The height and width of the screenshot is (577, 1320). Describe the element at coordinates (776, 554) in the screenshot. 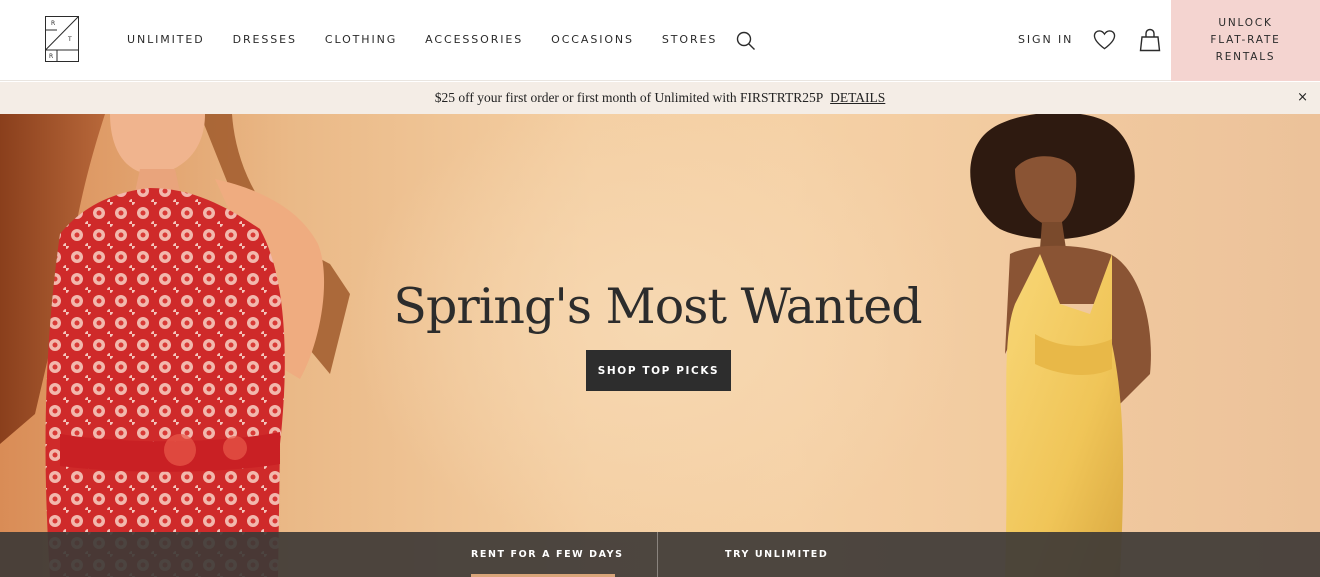

I see `tab-try-unlimited: TRY UNLIMITED` at that location.